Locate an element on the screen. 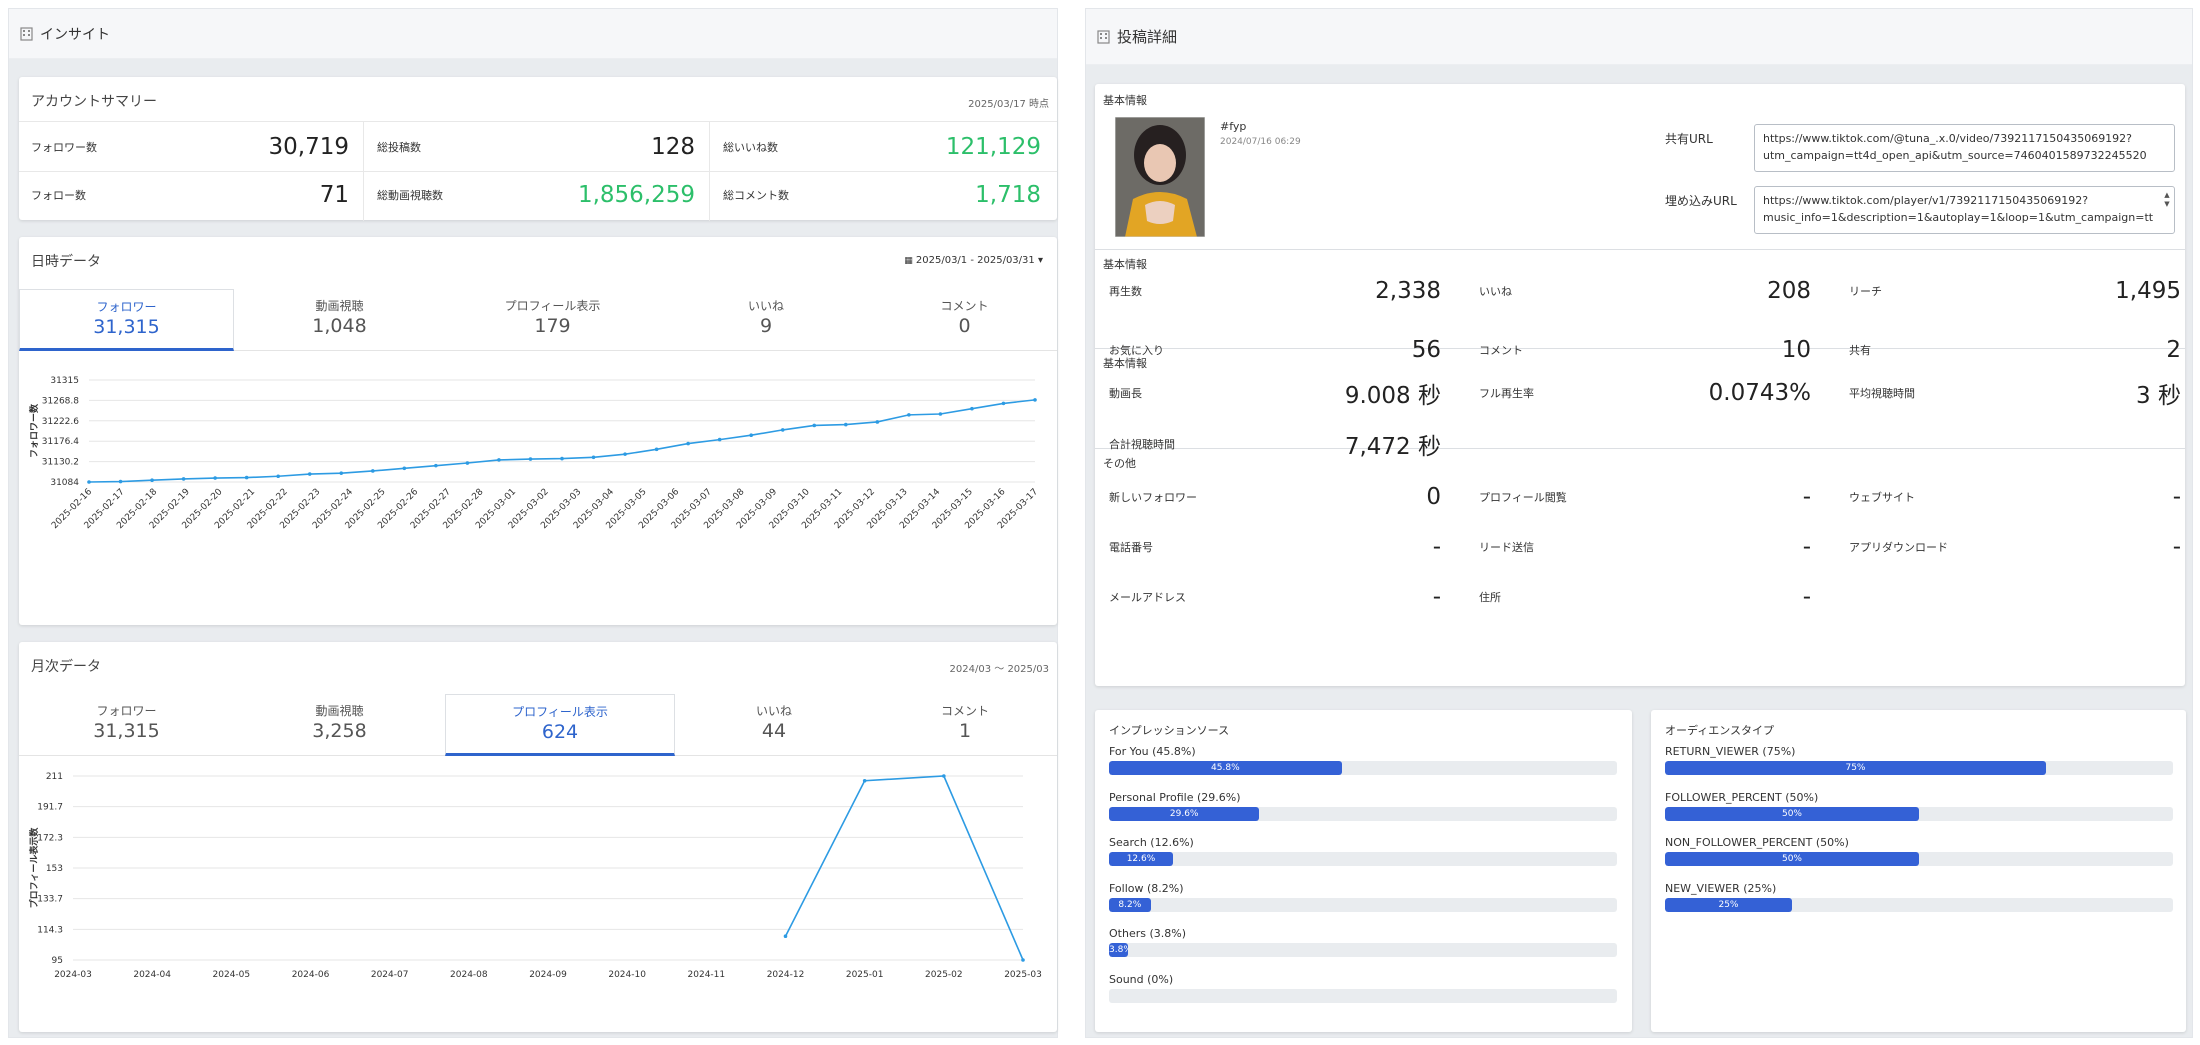 Image resolution: width=2200 pixels, height=1045 pixels. tab-label: フォロワー is located at coordinates (126, 307).